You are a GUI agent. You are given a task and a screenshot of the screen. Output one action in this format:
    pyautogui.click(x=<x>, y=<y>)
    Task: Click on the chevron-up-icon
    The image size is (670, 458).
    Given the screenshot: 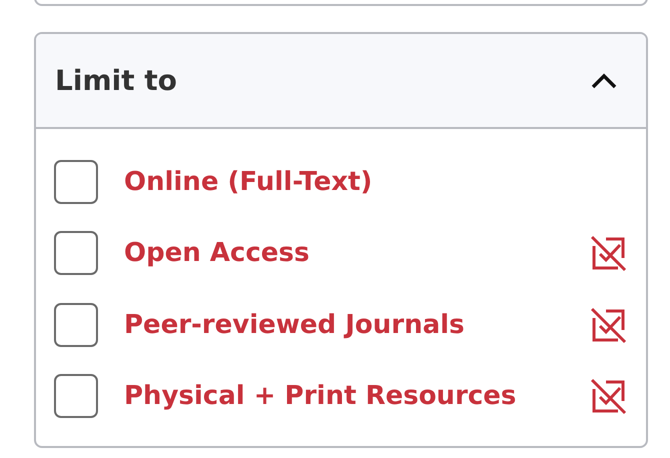 What is the action you would take?
    pyautogui.click(x=604, y=81)
    